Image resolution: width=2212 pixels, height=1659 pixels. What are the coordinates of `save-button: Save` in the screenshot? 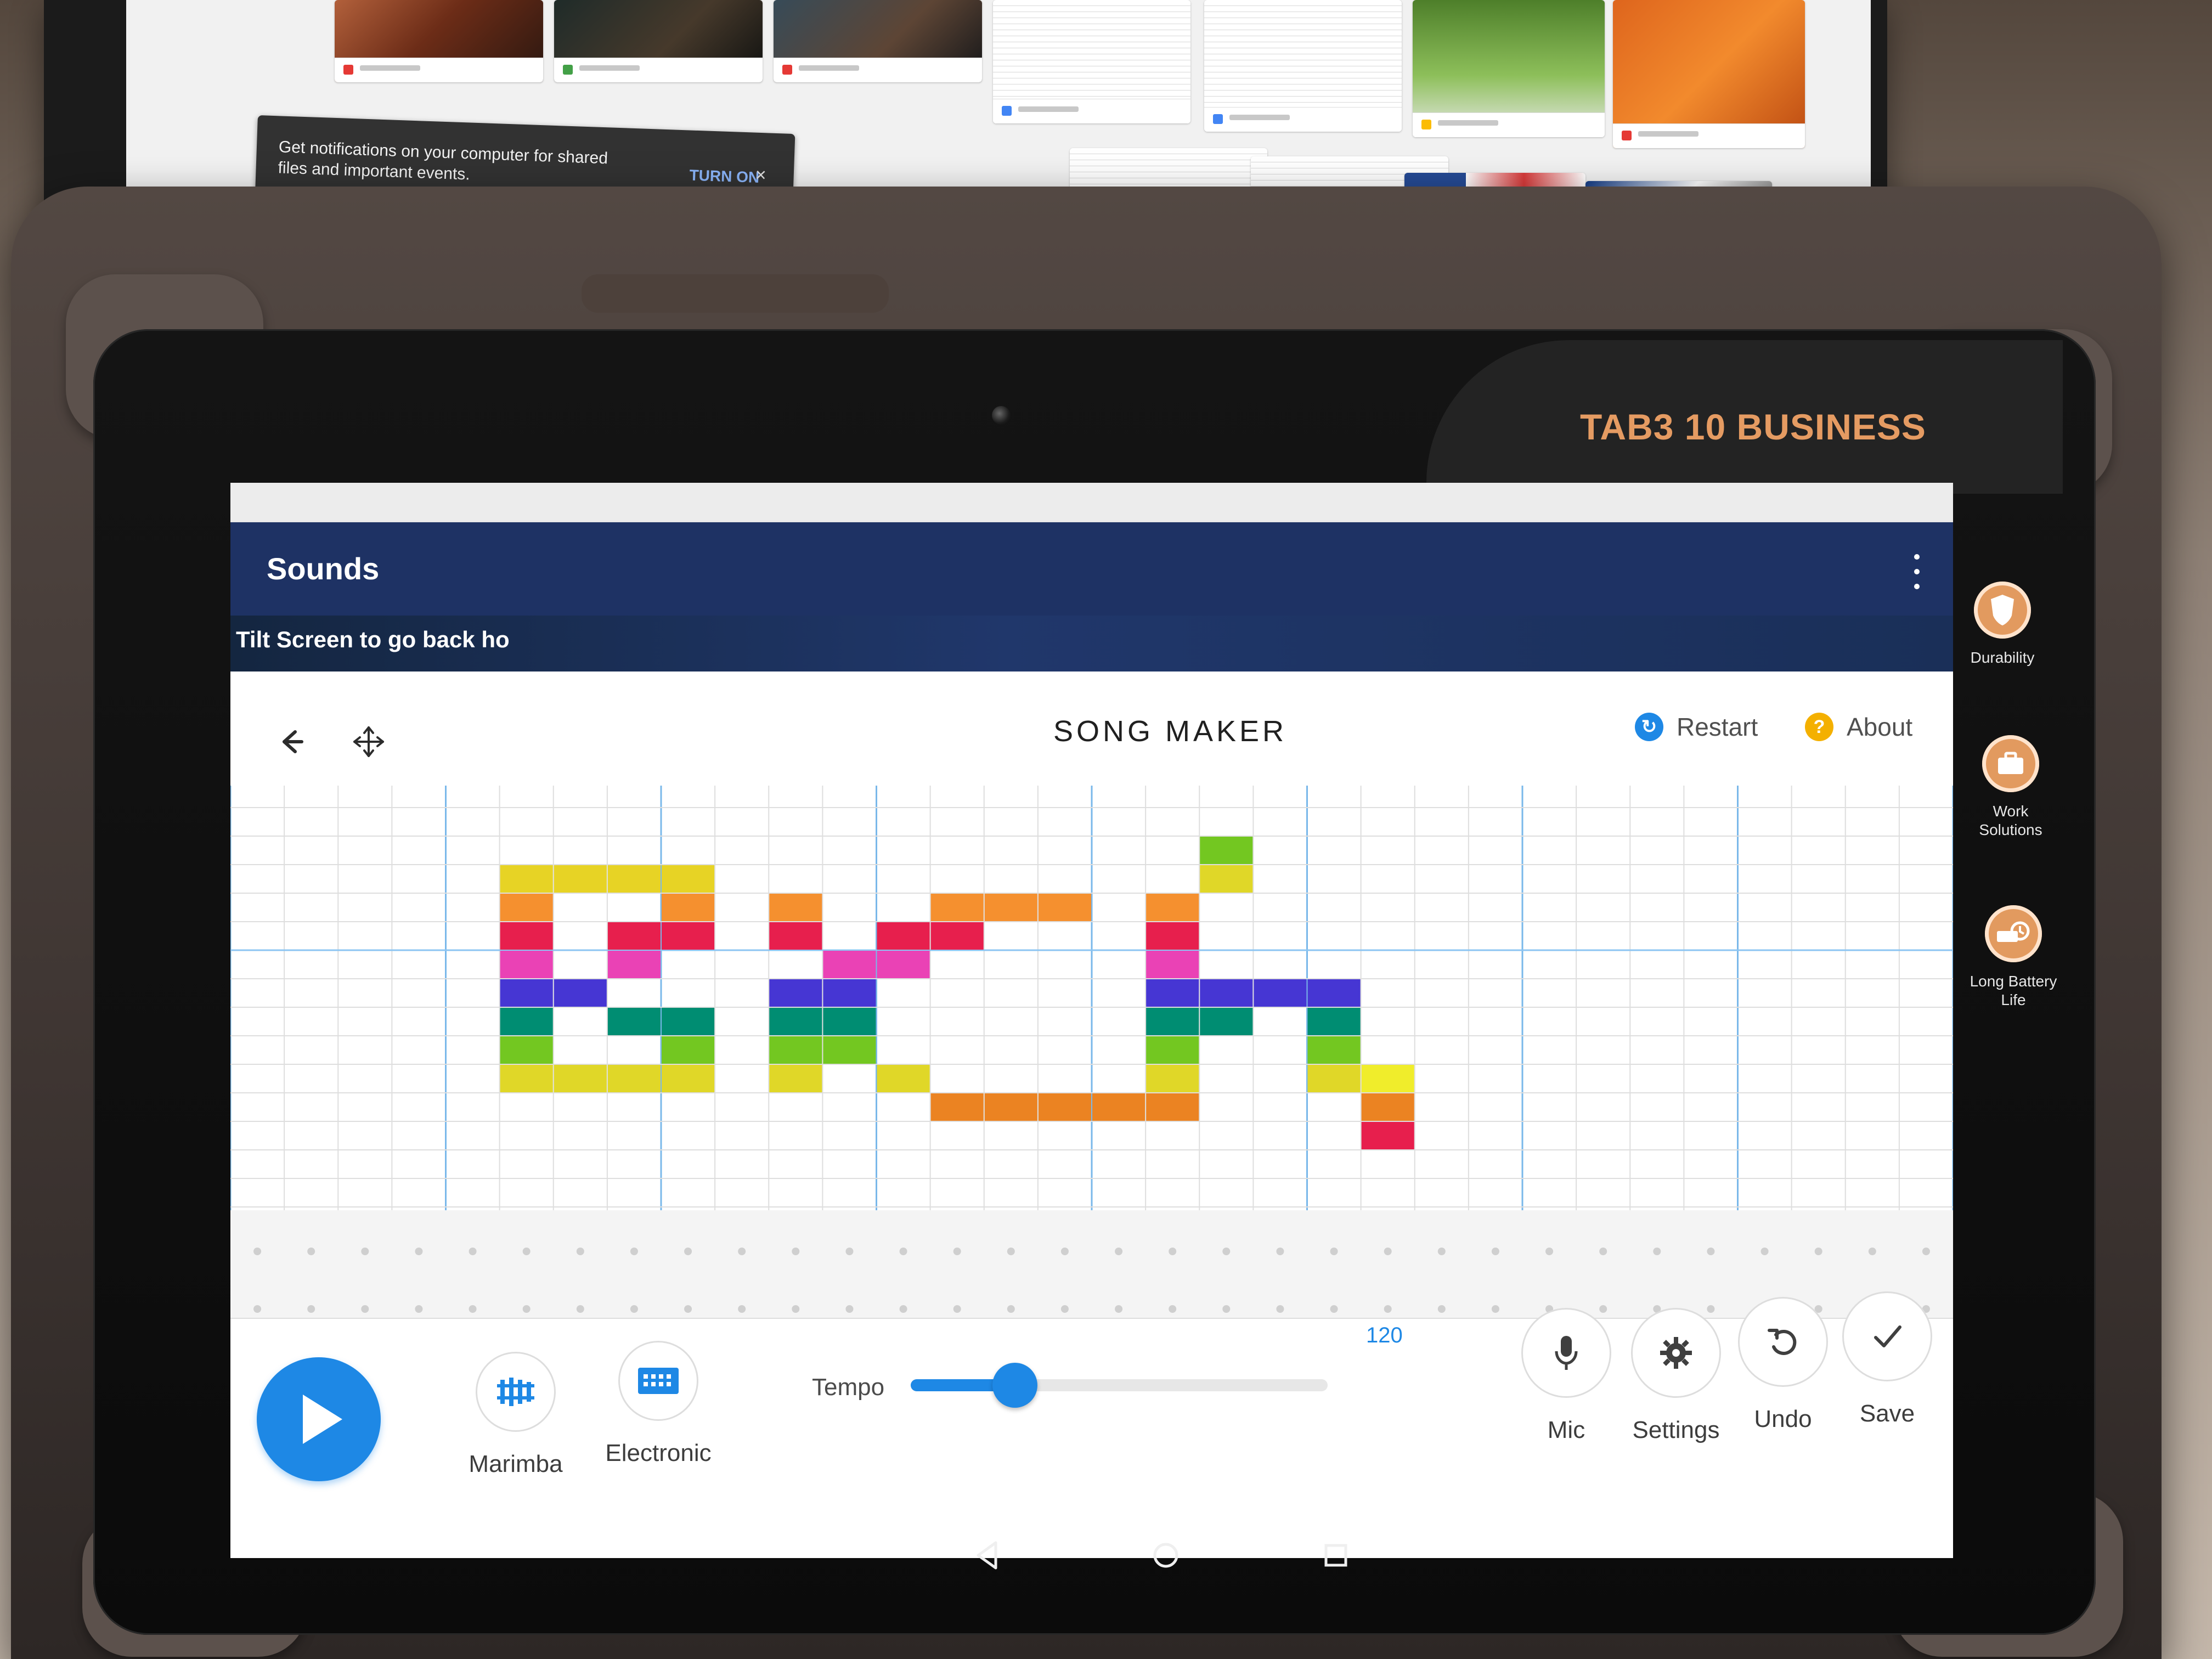 It's located at (1885, 1362).